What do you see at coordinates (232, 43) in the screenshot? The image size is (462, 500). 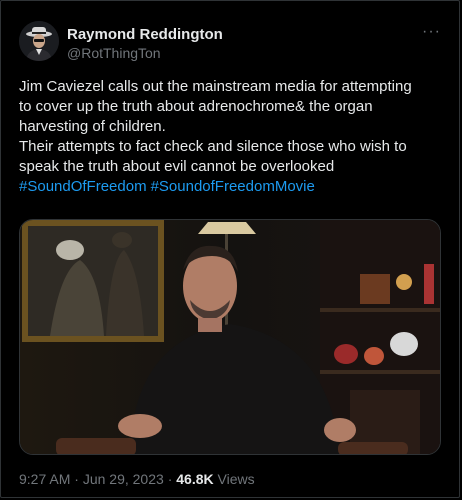 I see `tweet-header: Raymond Reddington @RotThingTon ···` at bounding box center [232, 43].